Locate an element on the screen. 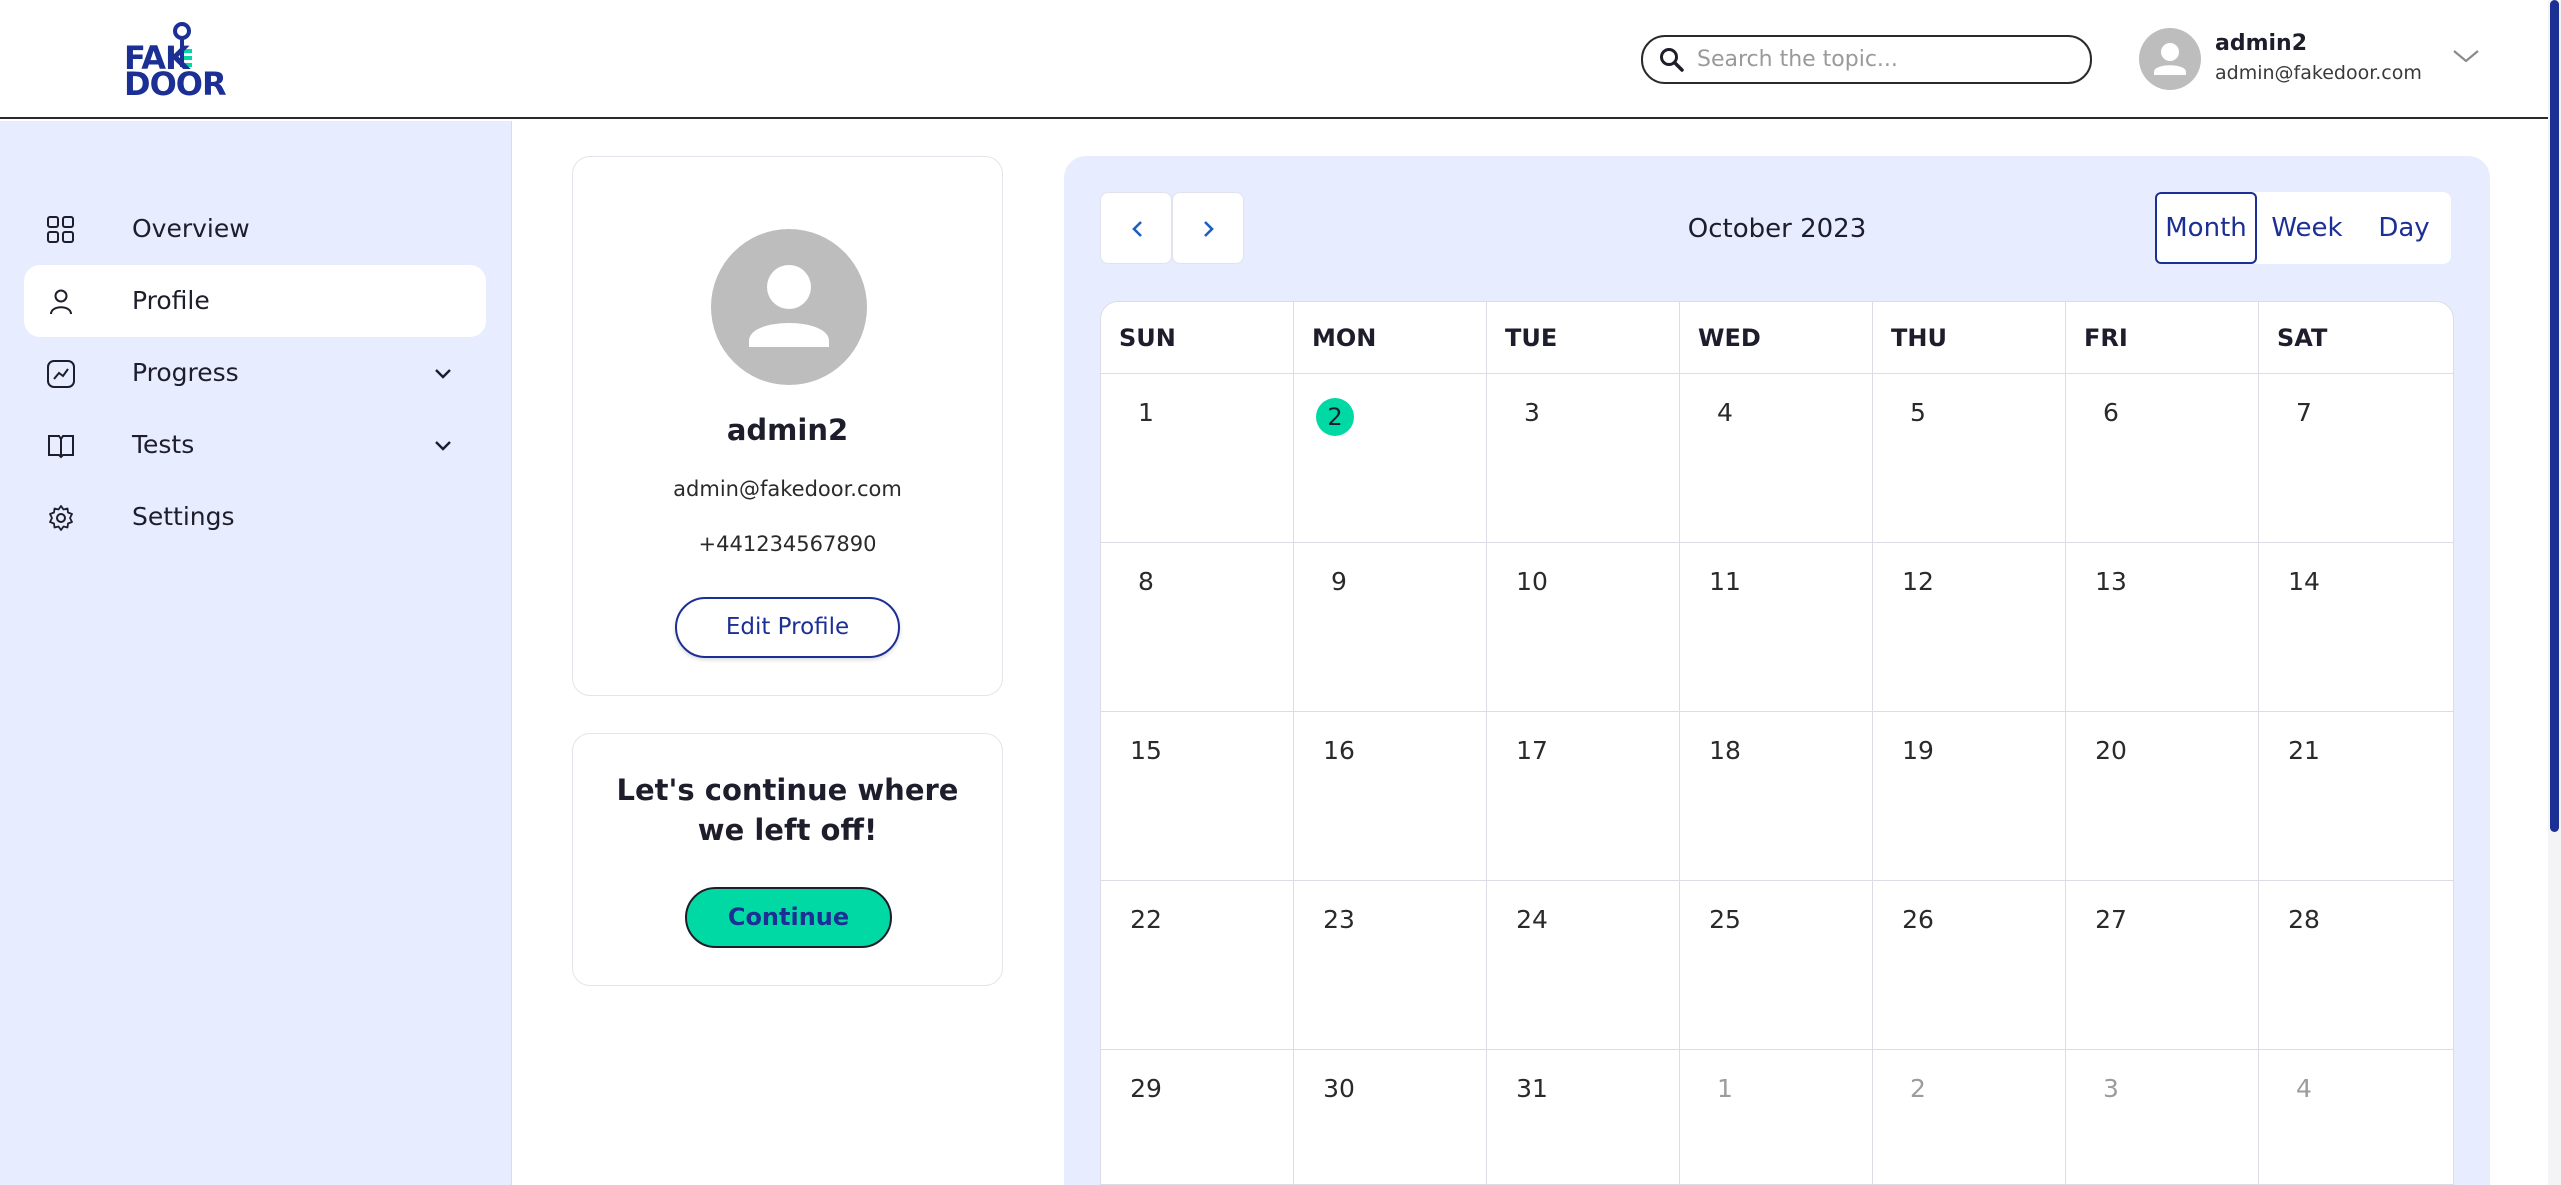  calendar-day-cell: 11 is located at coordinates (1776, 627).